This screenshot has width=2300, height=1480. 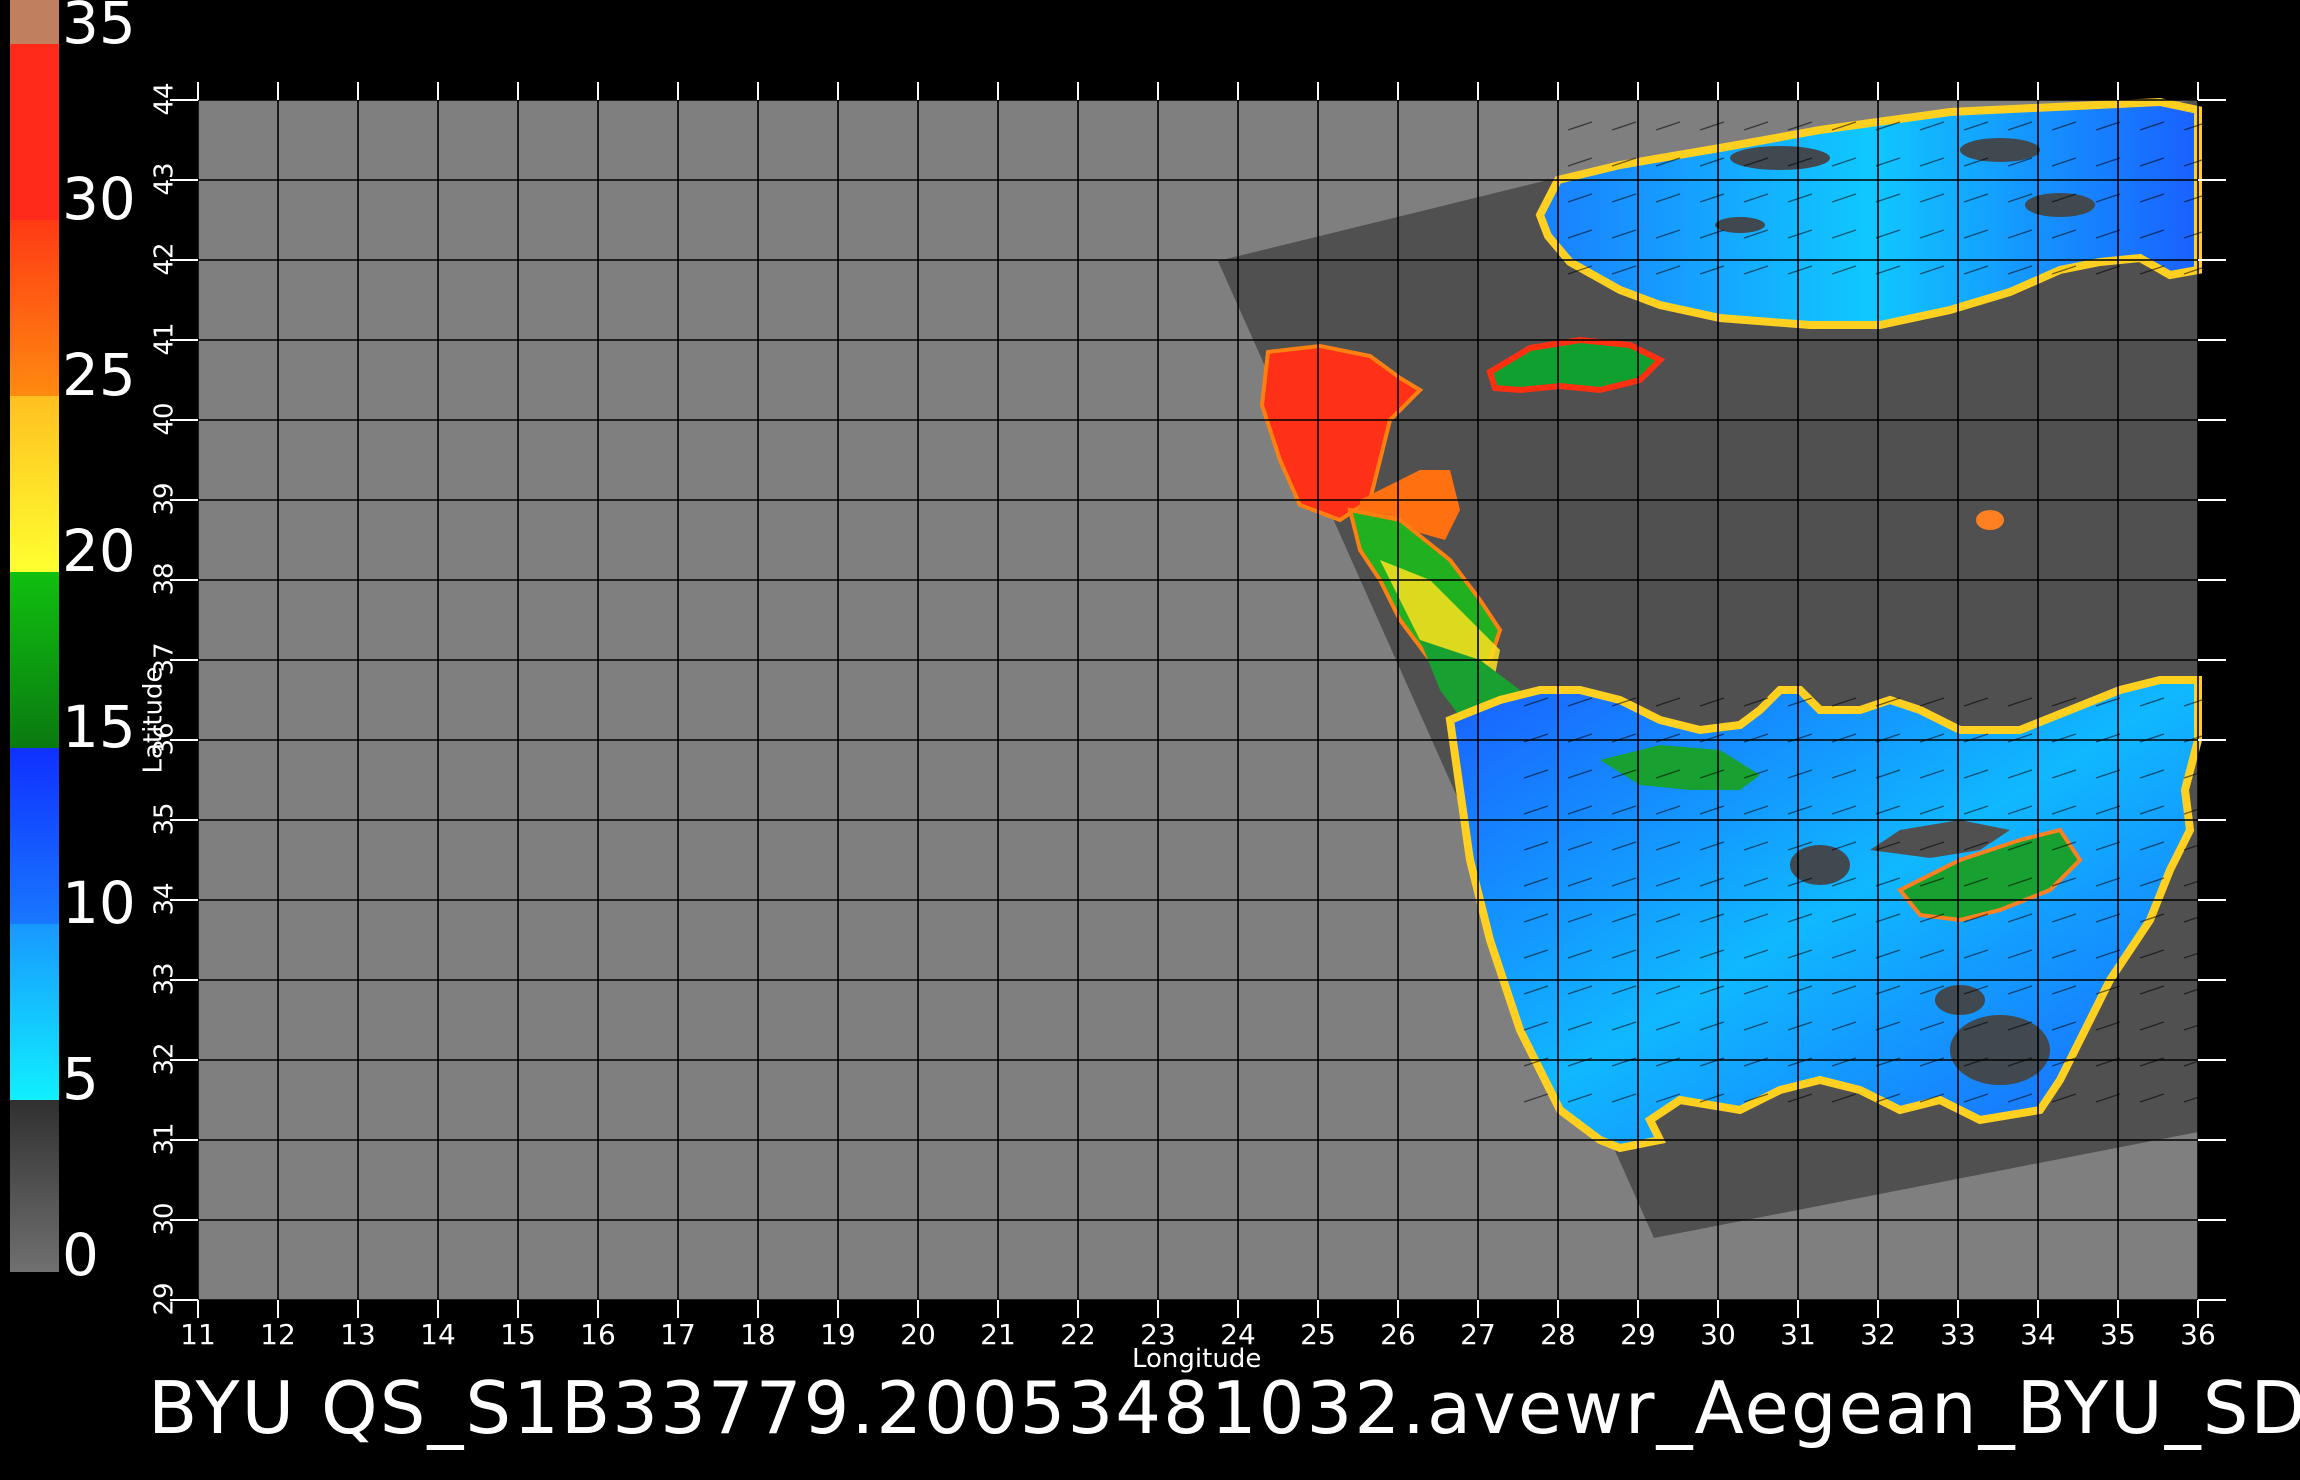 I want to click on lon-tick-label: 19, so click(x=838, y=1334).